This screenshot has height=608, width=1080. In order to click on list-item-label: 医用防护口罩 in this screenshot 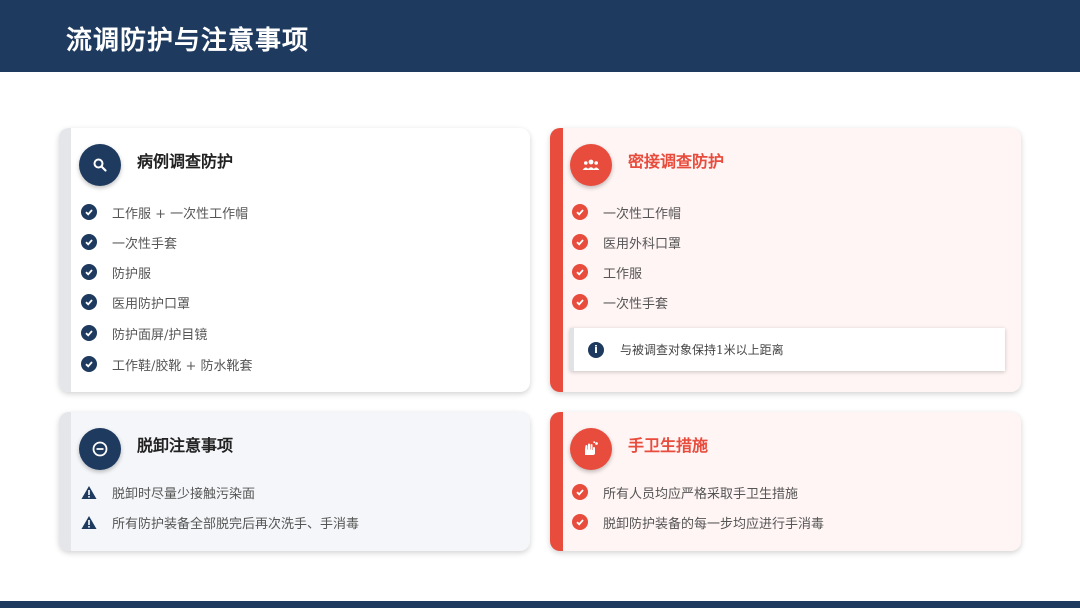, I will do `click(151, 304)`.